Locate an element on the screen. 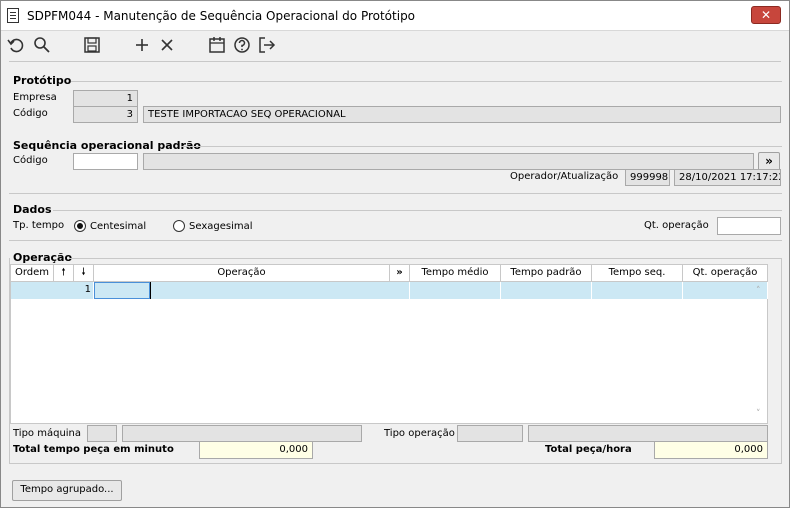 The image size is (790, 508). sexagesimal-label: Sexagesimal is located at coordinates (221, 226).